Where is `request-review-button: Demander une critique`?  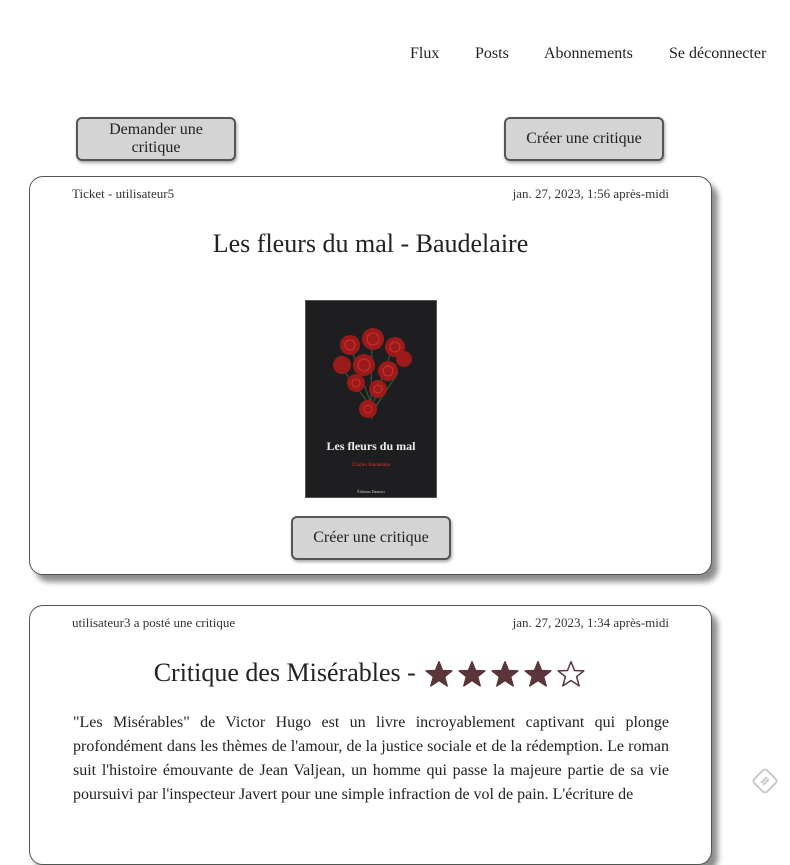 request-review-button: Demander une critique is located at coordinates (156, 139).